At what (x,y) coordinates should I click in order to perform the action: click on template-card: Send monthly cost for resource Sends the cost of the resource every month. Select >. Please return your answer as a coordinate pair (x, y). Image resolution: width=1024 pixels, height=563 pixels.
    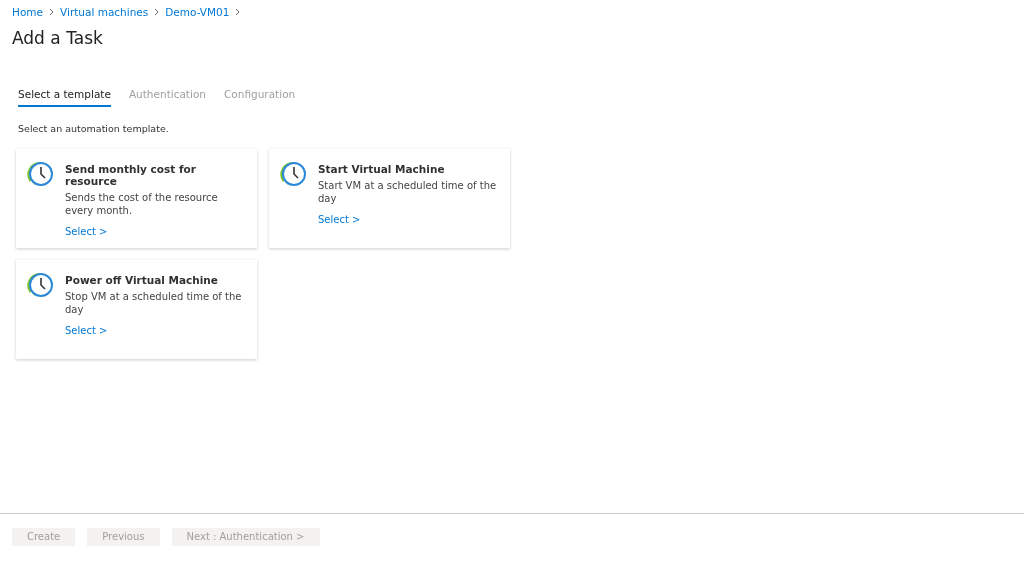
    Looking at the image, I should click on (136, 198).